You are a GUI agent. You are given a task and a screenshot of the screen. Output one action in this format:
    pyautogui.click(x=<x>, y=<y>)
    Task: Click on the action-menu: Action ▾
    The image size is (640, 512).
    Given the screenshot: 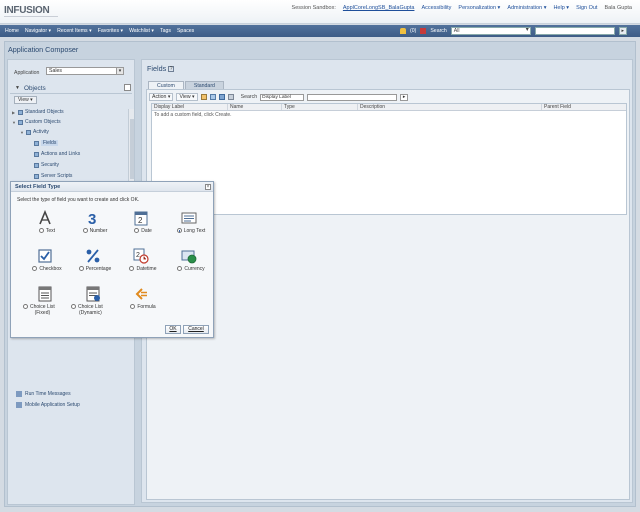 What is the action you would take?
    pyautogui.click(x=161, y=97)
    